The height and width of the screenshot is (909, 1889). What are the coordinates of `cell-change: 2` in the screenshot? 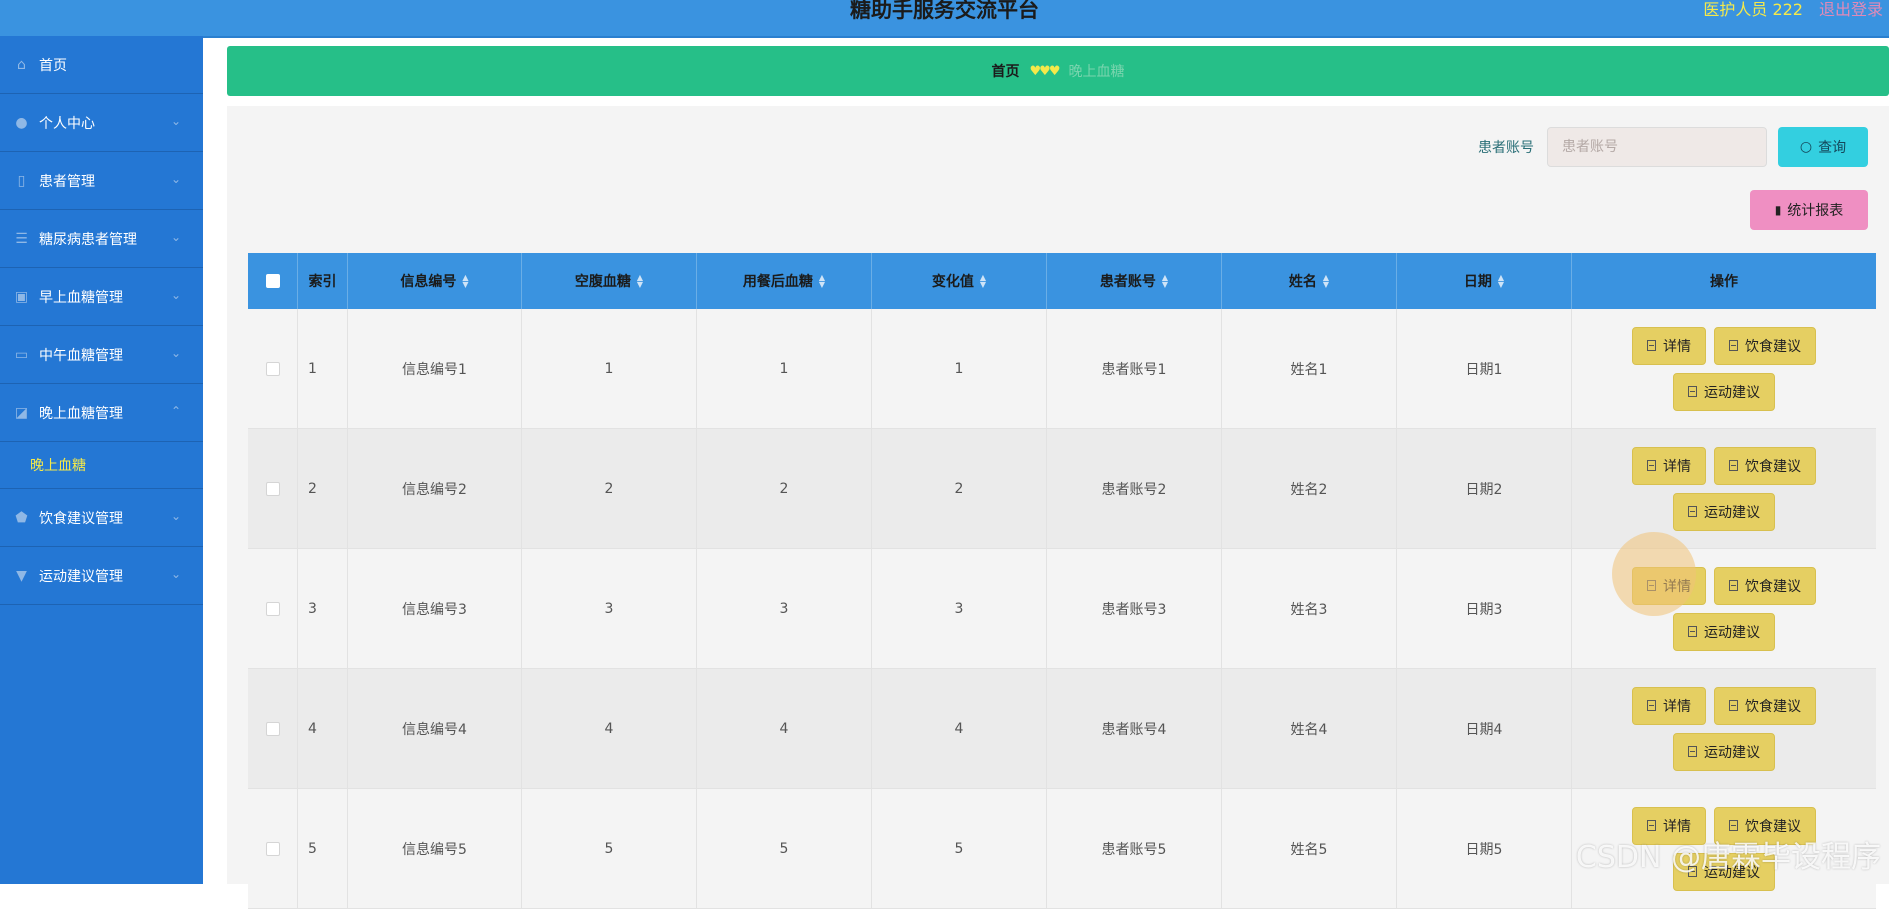 It's located at (959, 488).